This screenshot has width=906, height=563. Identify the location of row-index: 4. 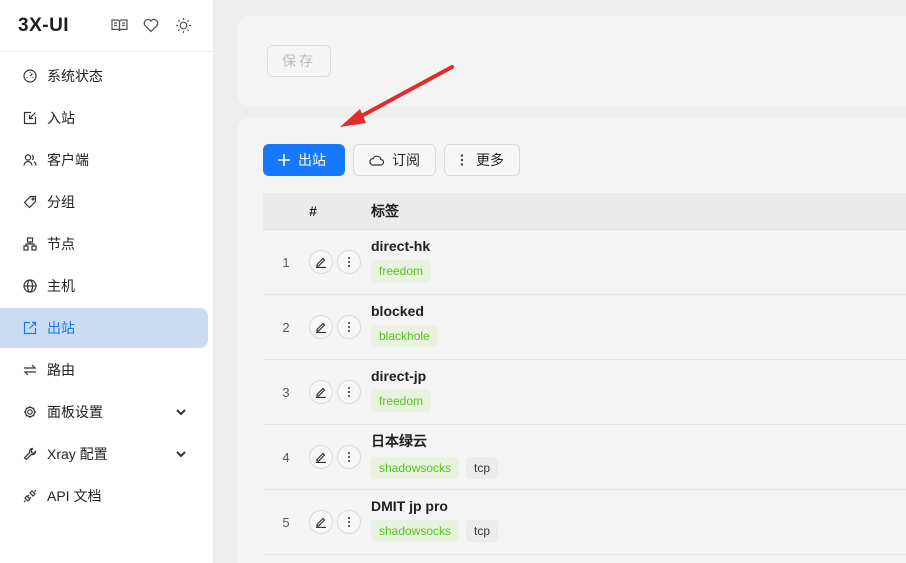
(286, 457).